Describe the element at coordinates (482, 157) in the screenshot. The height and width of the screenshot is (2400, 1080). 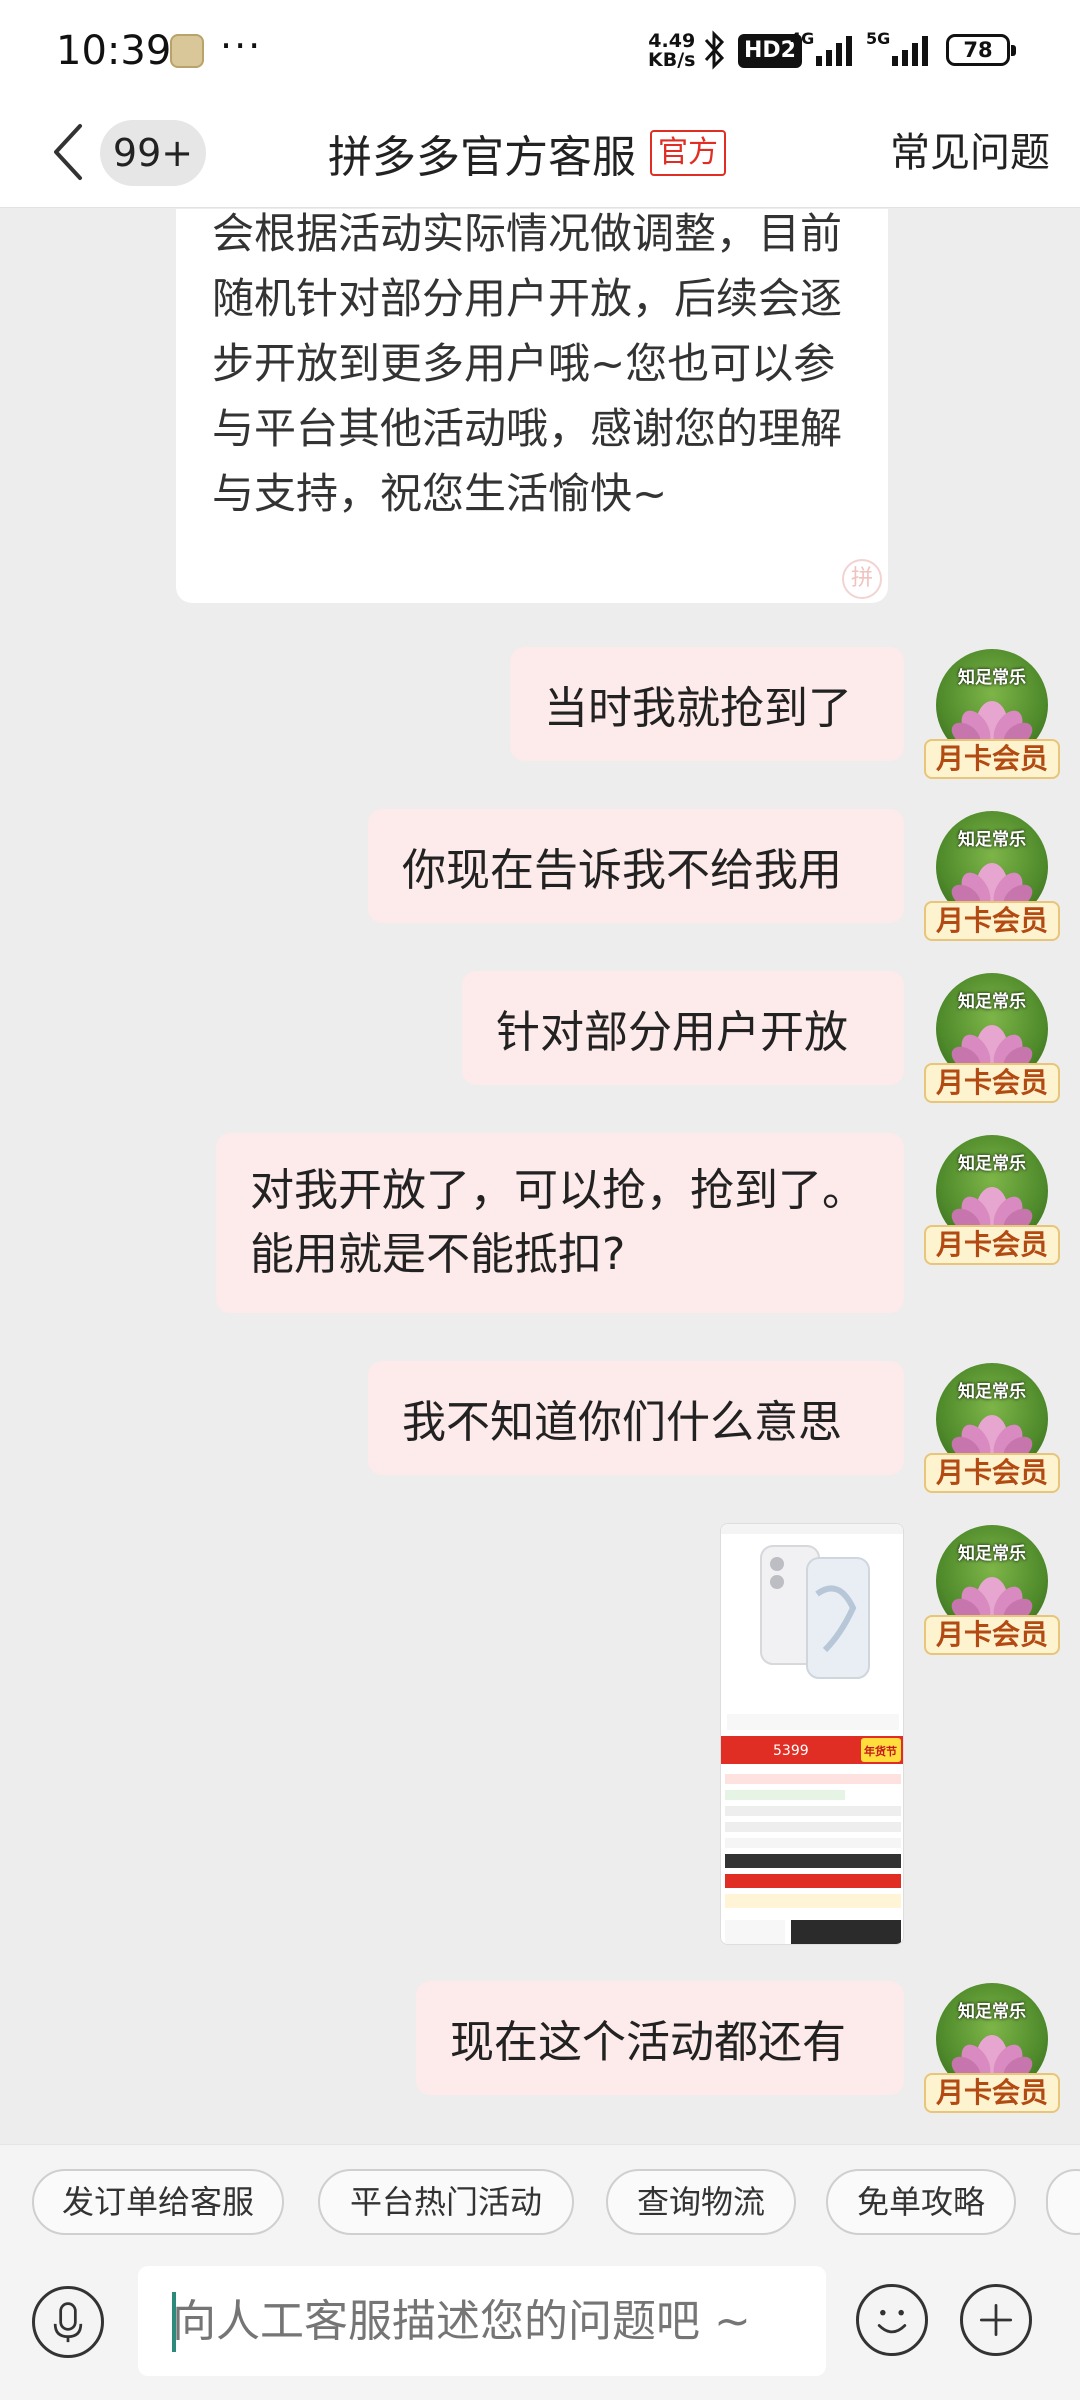
I see `page-title: 拼多多官方客服` at that location.